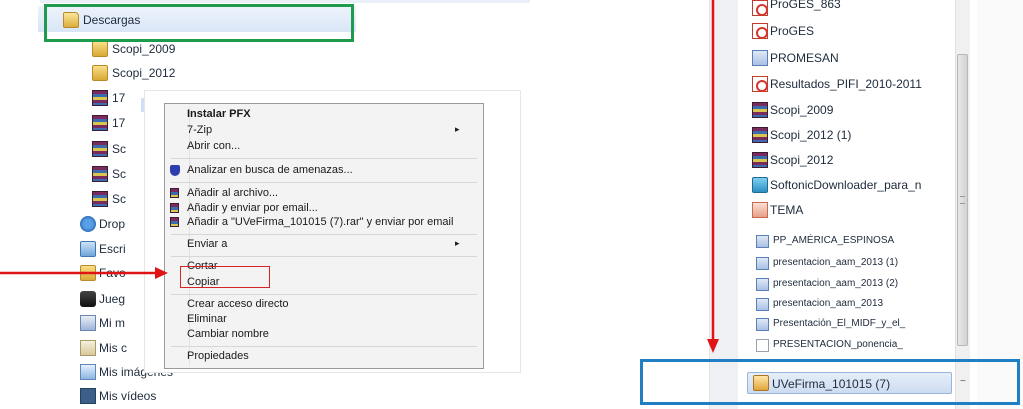  What do you see at coordinates (805, 5) in the screenshot?
I see `file-item: ProGES_863` at bounding box center [805, 5].